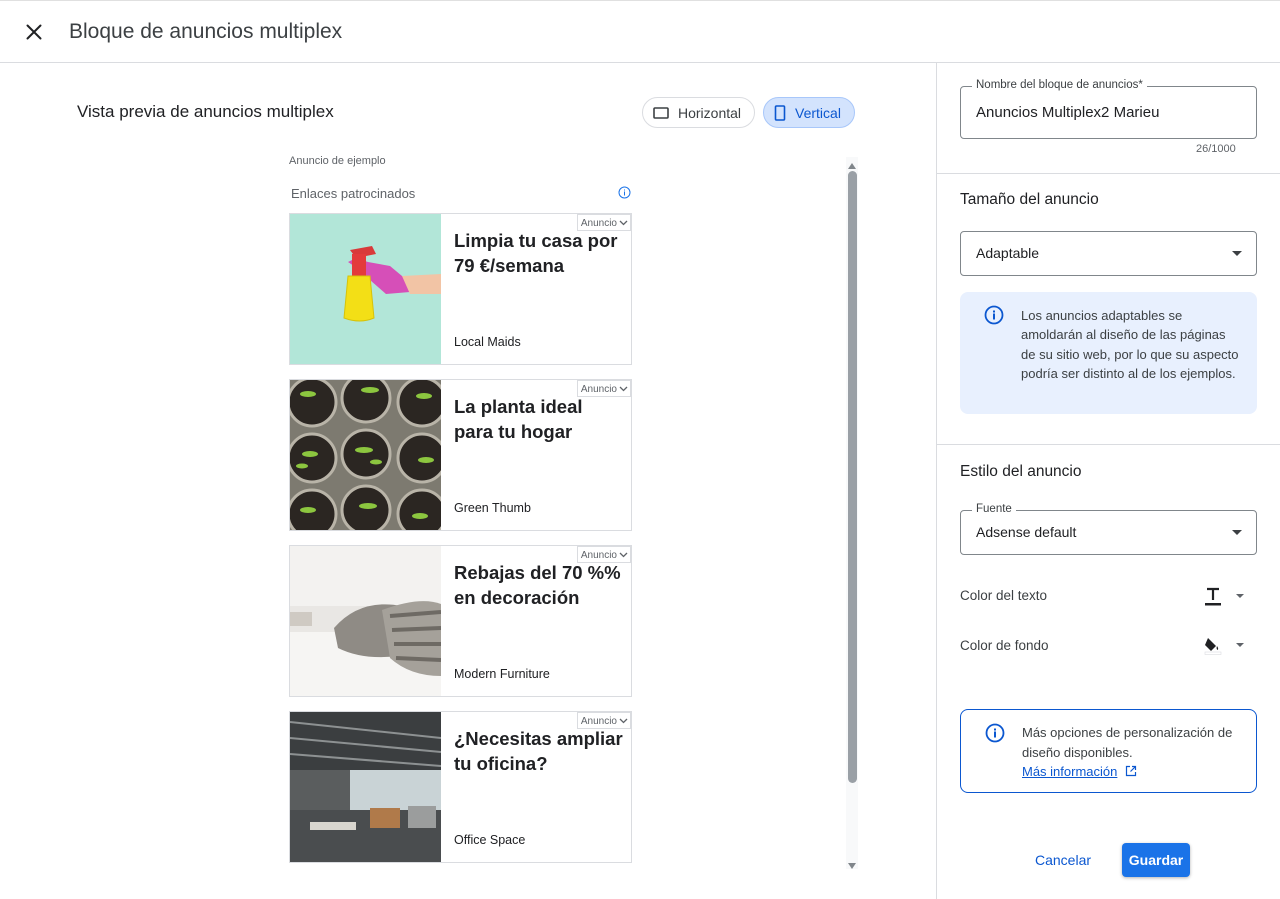 Image resolution: width=1280 pixels, height=899 pixels. Describe the element at coordinates (710, 112) in the screenshot. I see `horizontal-label: Horizontal` at that location.